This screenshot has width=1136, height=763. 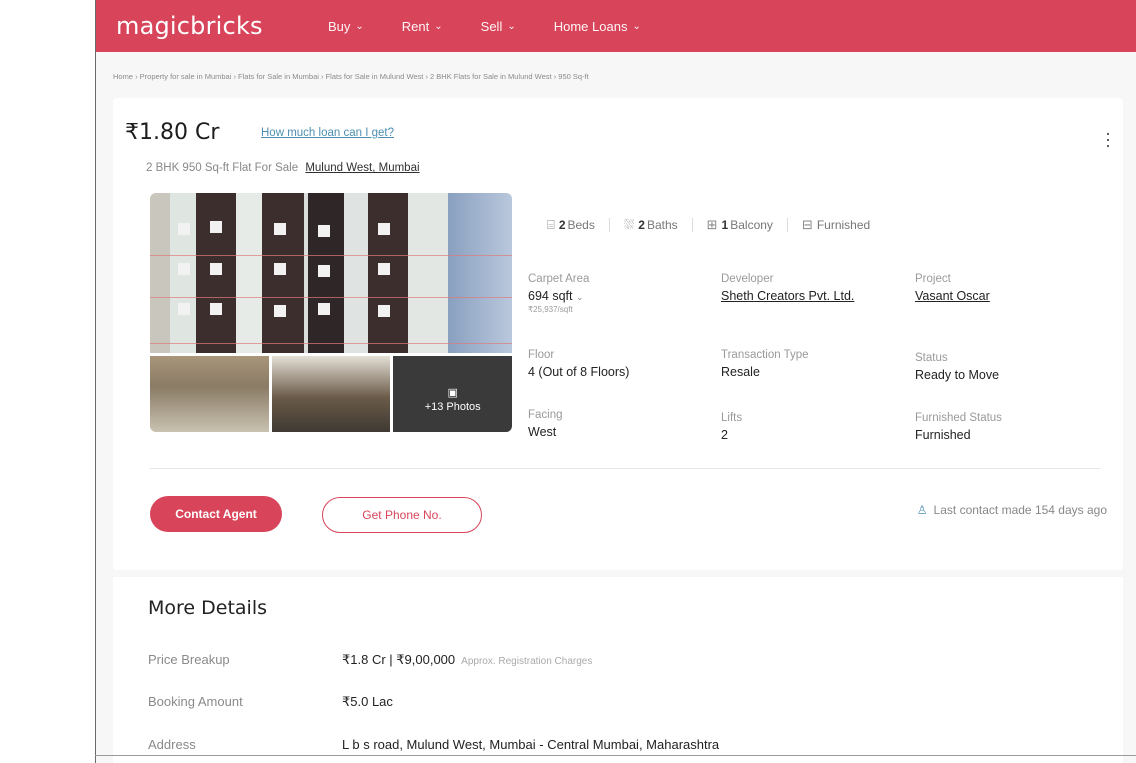 I want to click on baths-info: ⛆ 2 Baths, so click(x=651, y=225).